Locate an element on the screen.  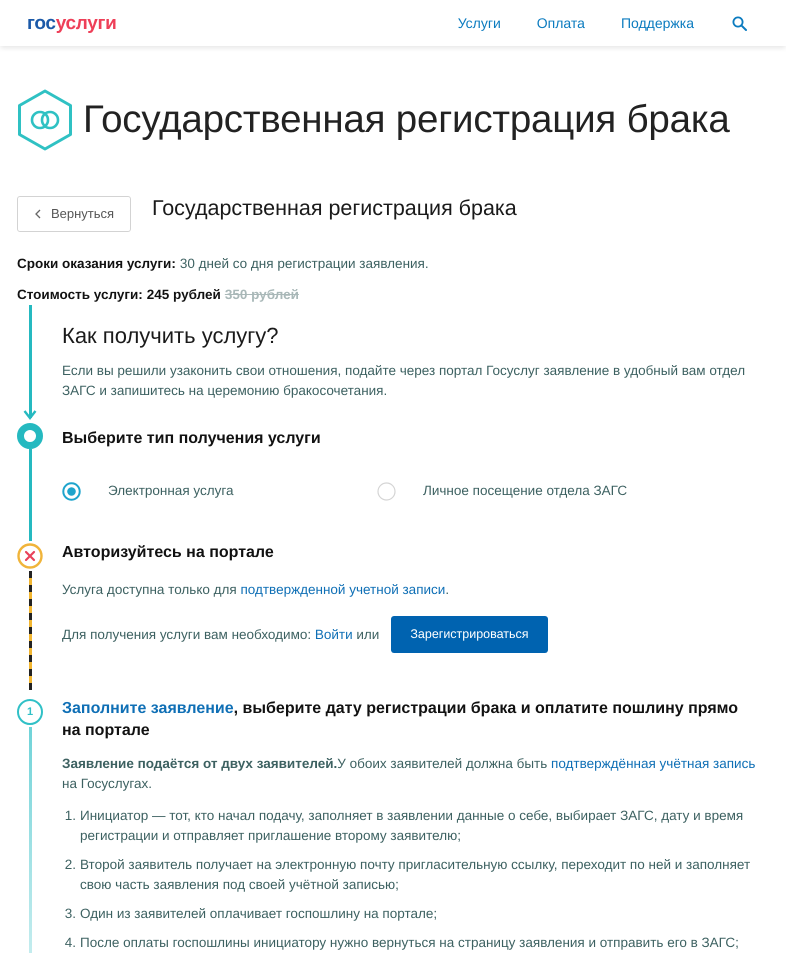
radio-option: Электронная услуга is located at coordinates (148, 491).